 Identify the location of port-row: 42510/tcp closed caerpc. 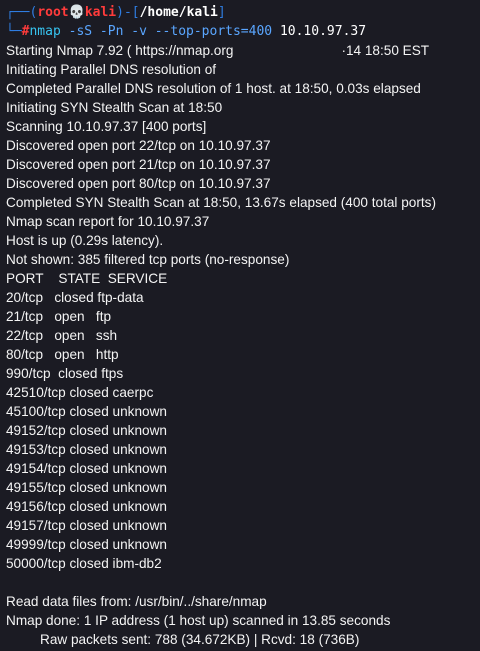
(80, 392).